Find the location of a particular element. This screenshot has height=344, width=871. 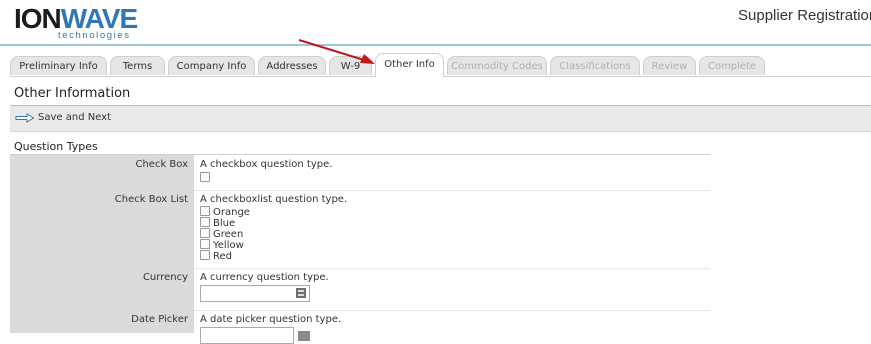

question-row-checkbox: Check Box A checkbox question type. is located at coordinates (360, 173).